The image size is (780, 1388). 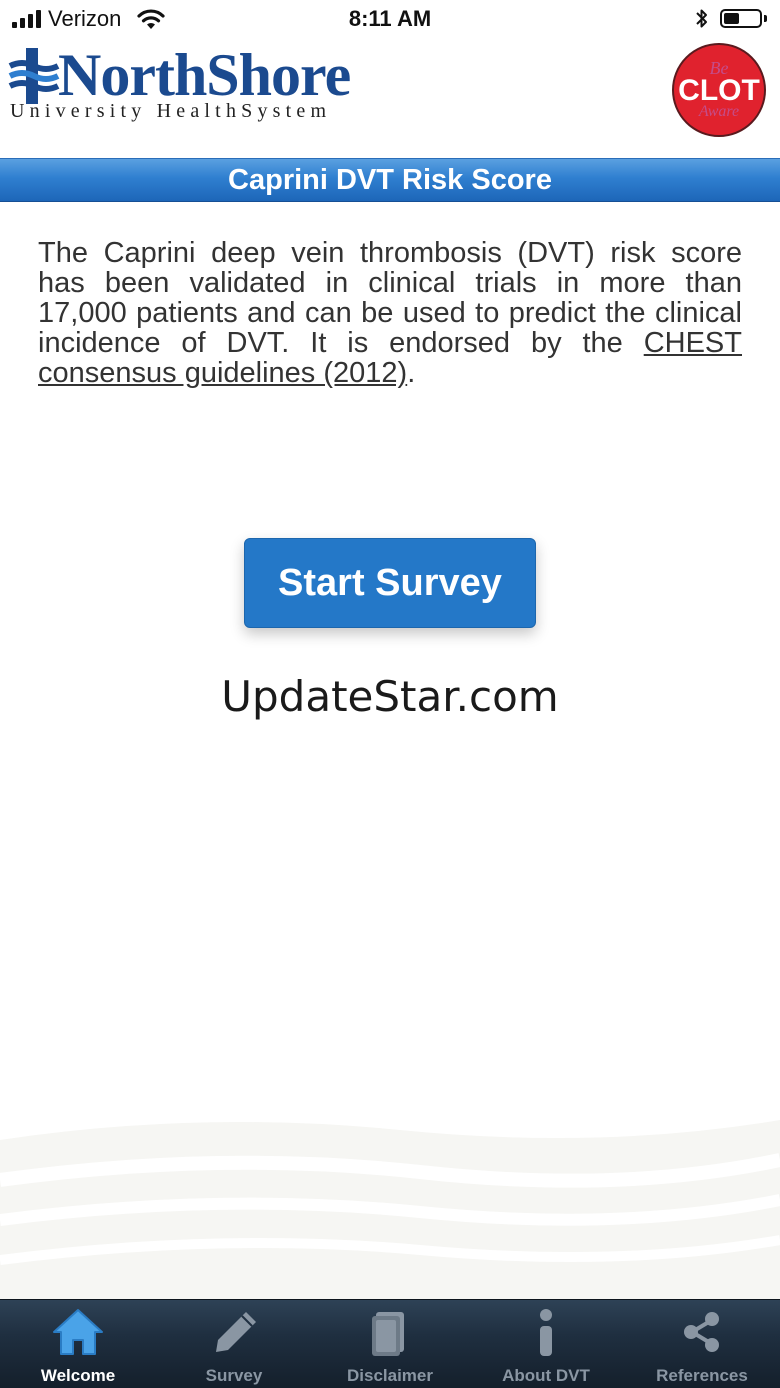 What do you see at coordinates (701, 1332) in the screenshot?
I see `share-icon` at bounding box center [701, 1332].